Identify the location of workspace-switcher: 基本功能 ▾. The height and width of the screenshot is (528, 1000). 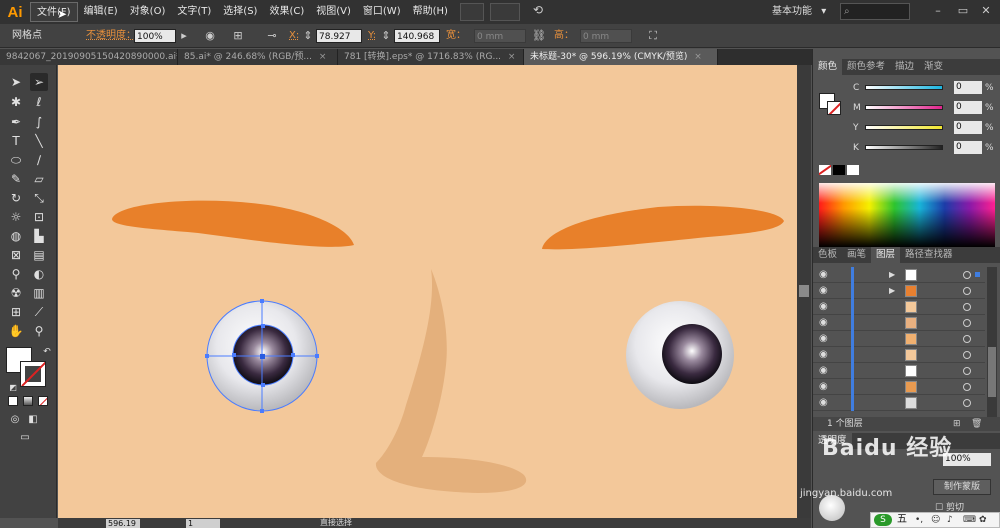
(799, 12).